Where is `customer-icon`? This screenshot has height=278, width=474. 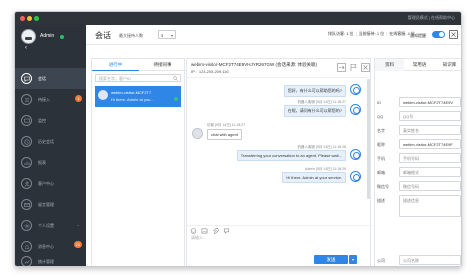
customer-icon is located at coordinates (26, 183).